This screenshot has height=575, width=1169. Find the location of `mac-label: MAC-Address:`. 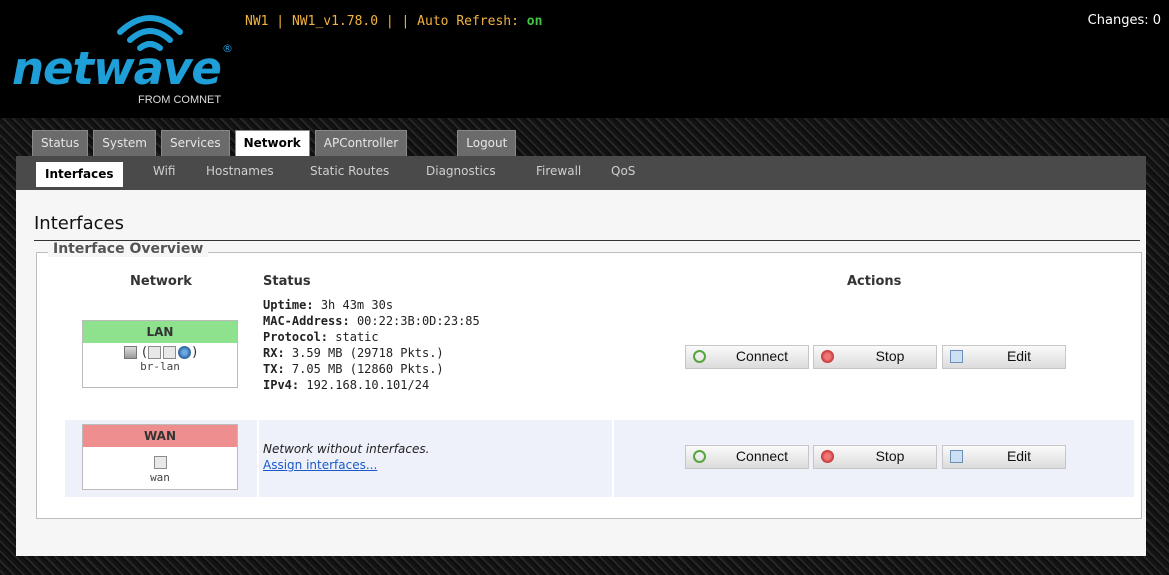

mac-label: MAC-Address: is located at coordinates (306, 321).